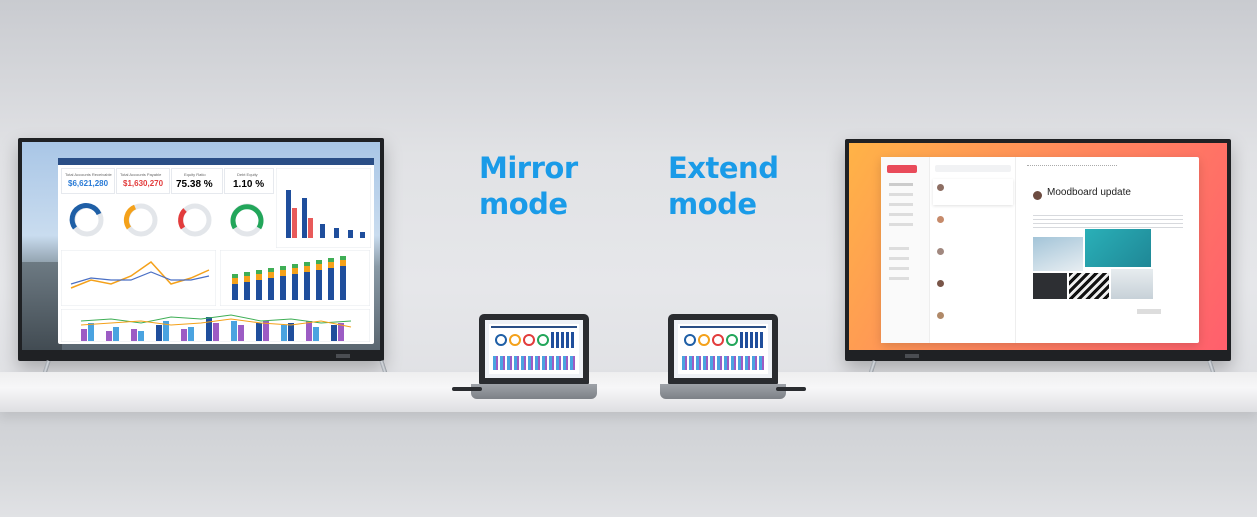 Image resolution: width=1257 pixels, height=517 pixels. I want to click on kpi-card: Total Accounts Payable $1,630,270, so click(143, 181).